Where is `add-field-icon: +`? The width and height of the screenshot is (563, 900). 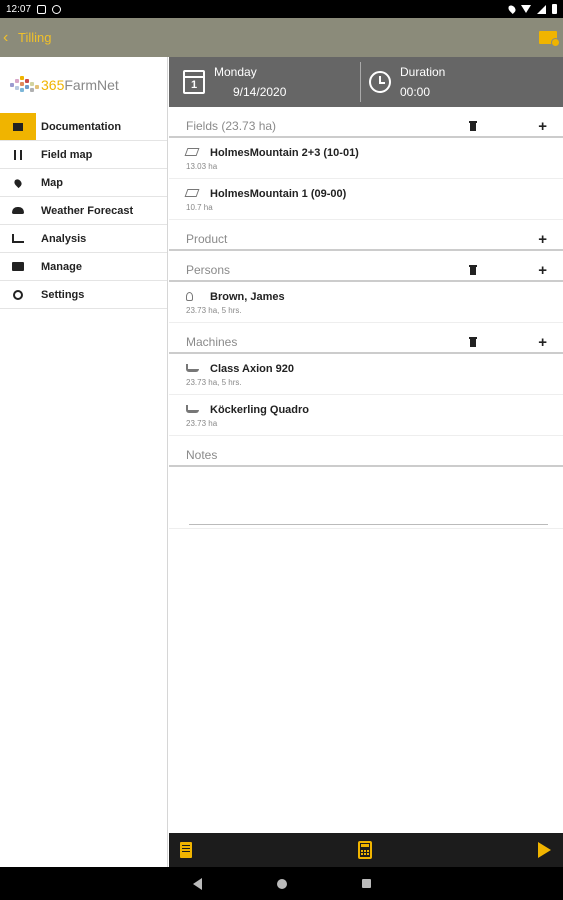
add-field-icon: + is located at coordinates (542, 126).